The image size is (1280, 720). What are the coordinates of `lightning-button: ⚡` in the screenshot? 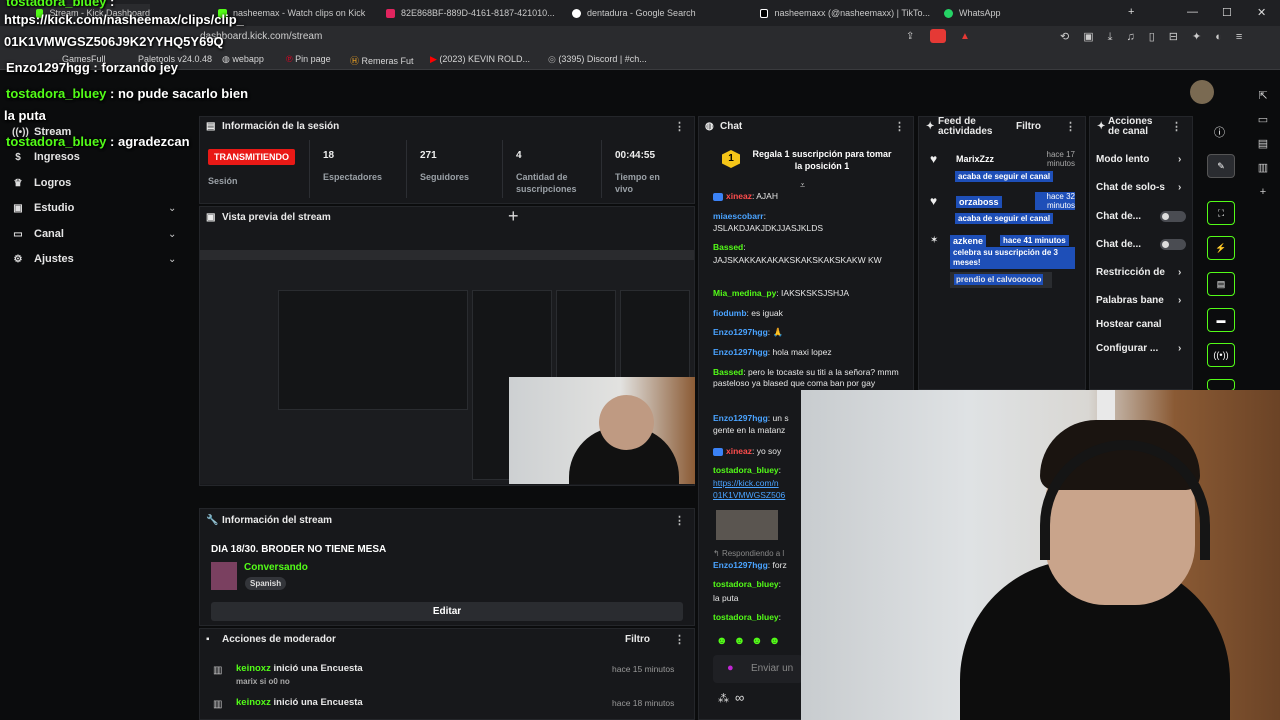 It's located at (1221, 248).